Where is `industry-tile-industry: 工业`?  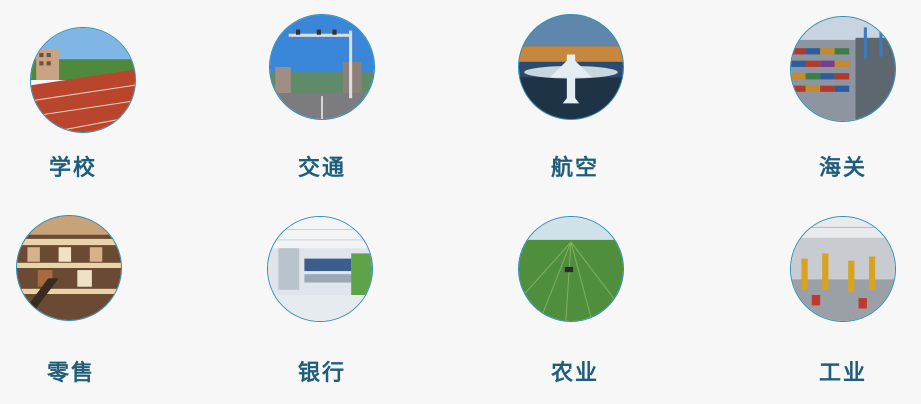
industry-tile-industry: 工业 is located at coordinates (845, 295).